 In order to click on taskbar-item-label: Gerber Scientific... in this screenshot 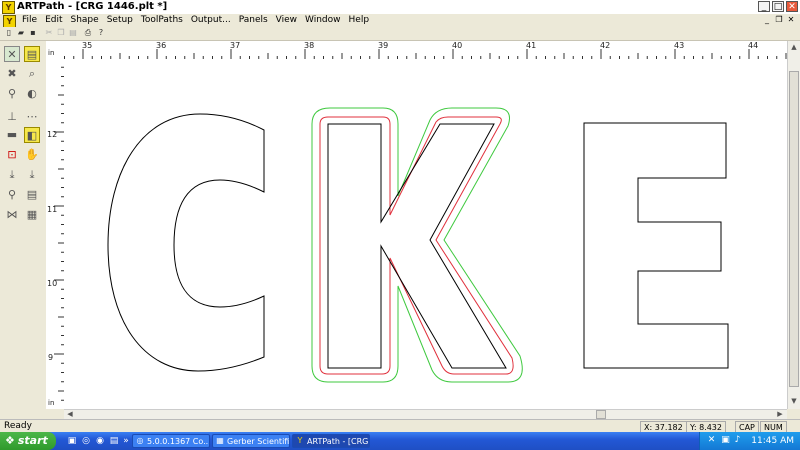, I will do `click(258, 441)`.